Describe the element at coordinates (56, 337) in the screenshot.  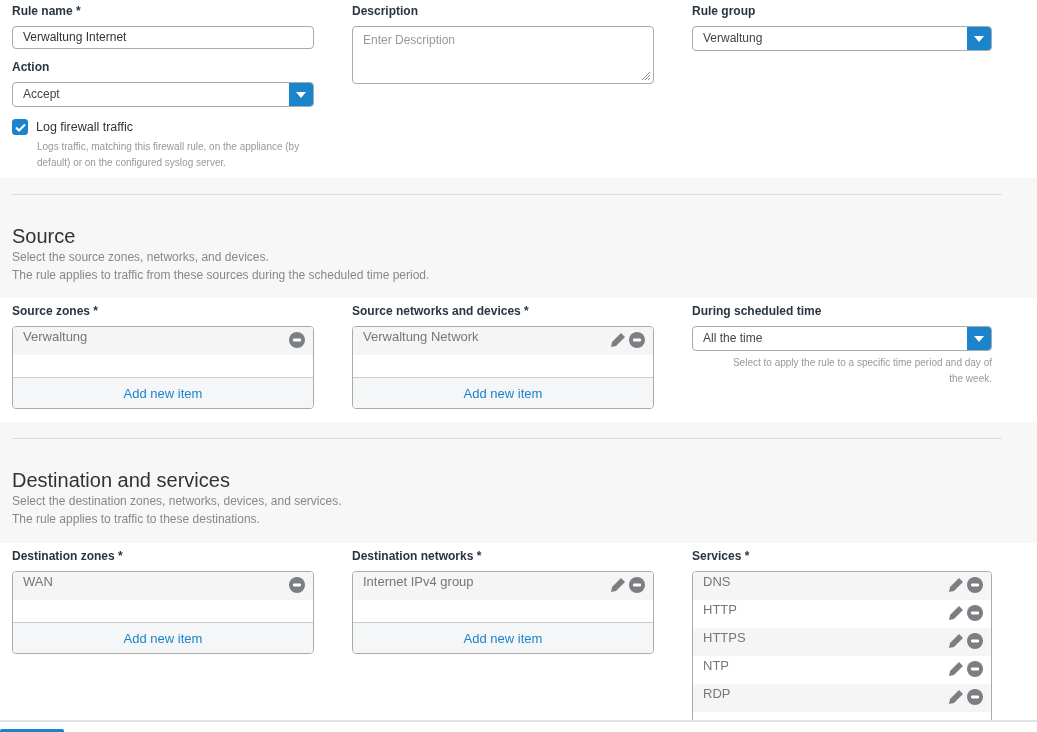
I see `item-text: Verwaltung` at that location.